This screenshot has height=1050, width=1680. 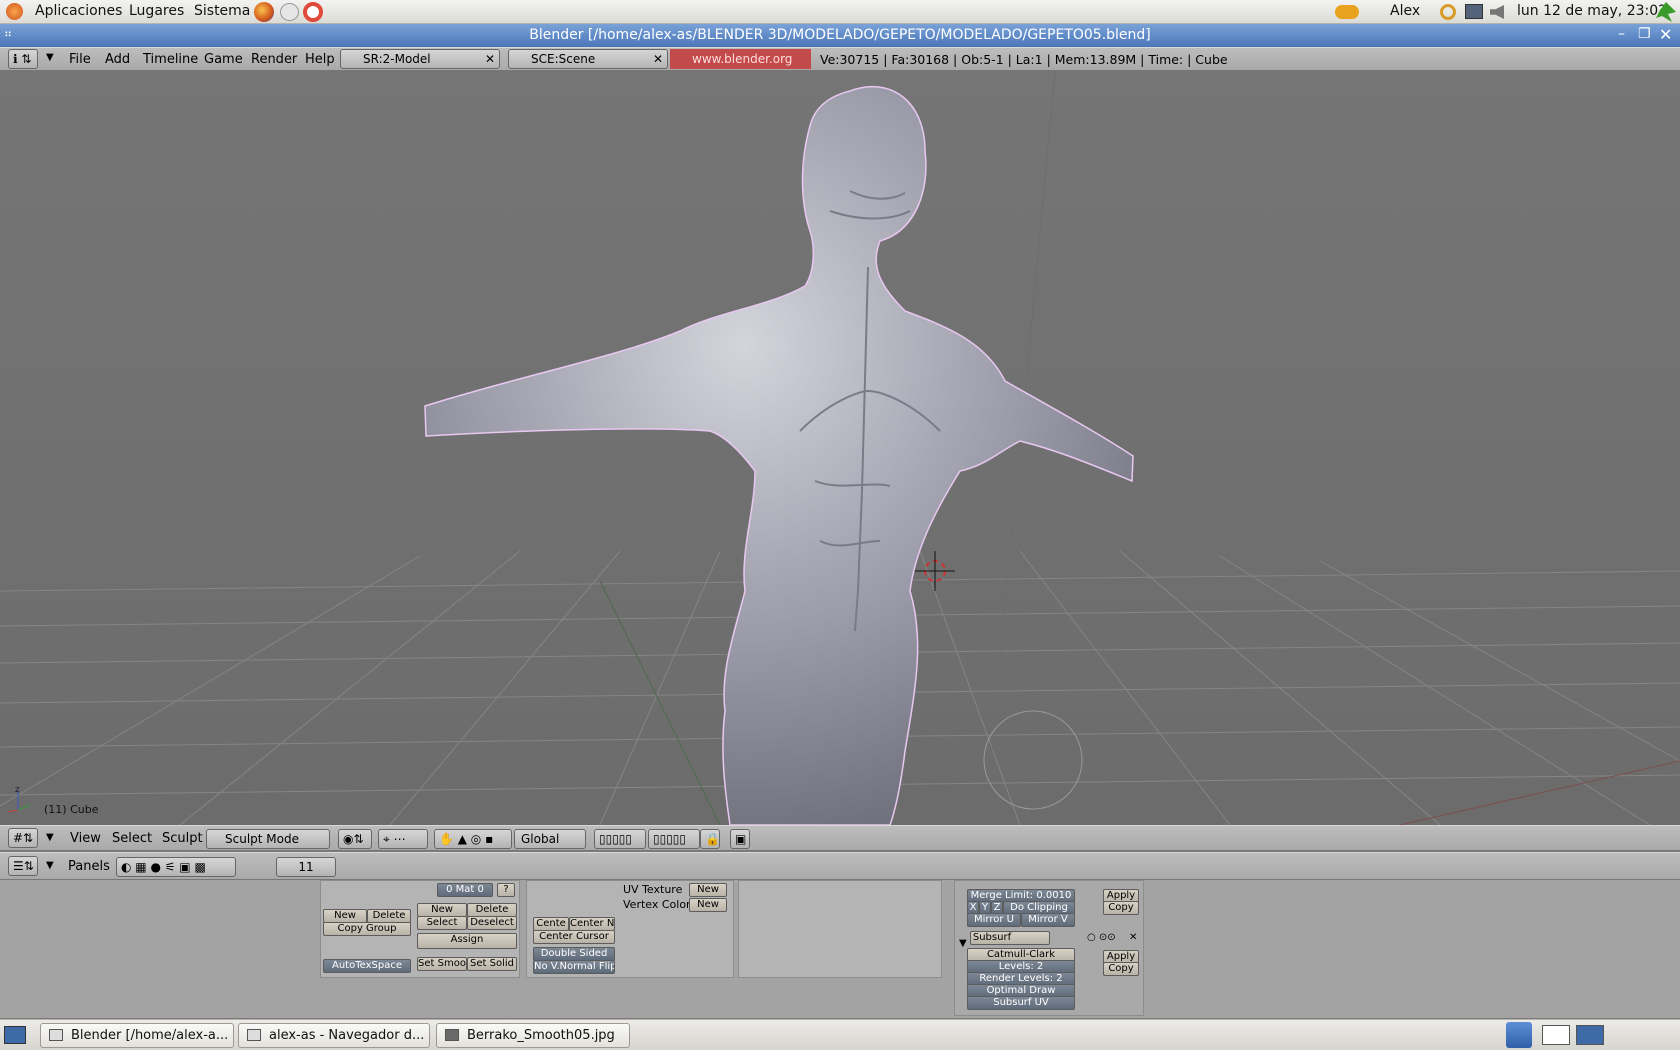 I want to click on folder-icon, so click(x=254, y=1035).